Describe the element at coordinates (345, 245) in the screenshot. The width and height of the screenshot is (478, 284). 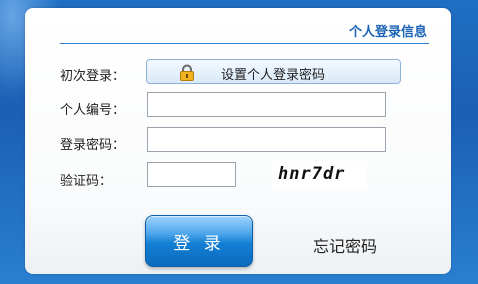
I see `forgot-password-link: 忘记密码` at that location.